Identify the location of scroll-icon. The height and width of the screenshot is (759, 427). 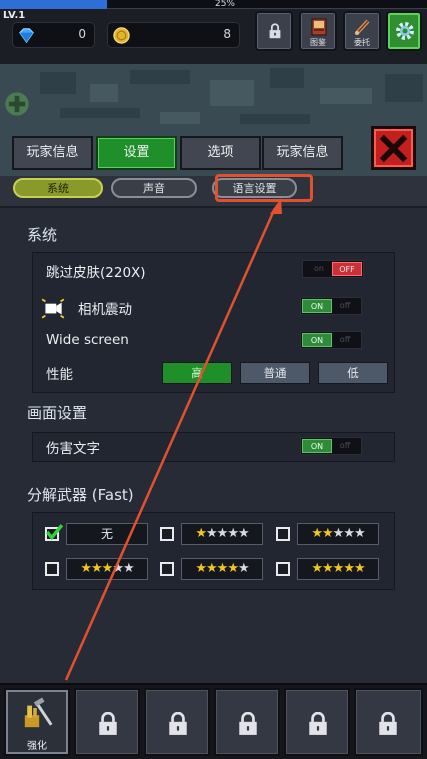
(362, 27).